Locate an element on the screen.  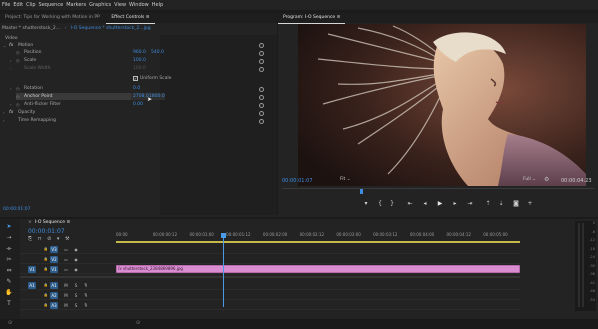
timeline-tab: × I-O Sequence ≡ is located at coordinates (49, 222).